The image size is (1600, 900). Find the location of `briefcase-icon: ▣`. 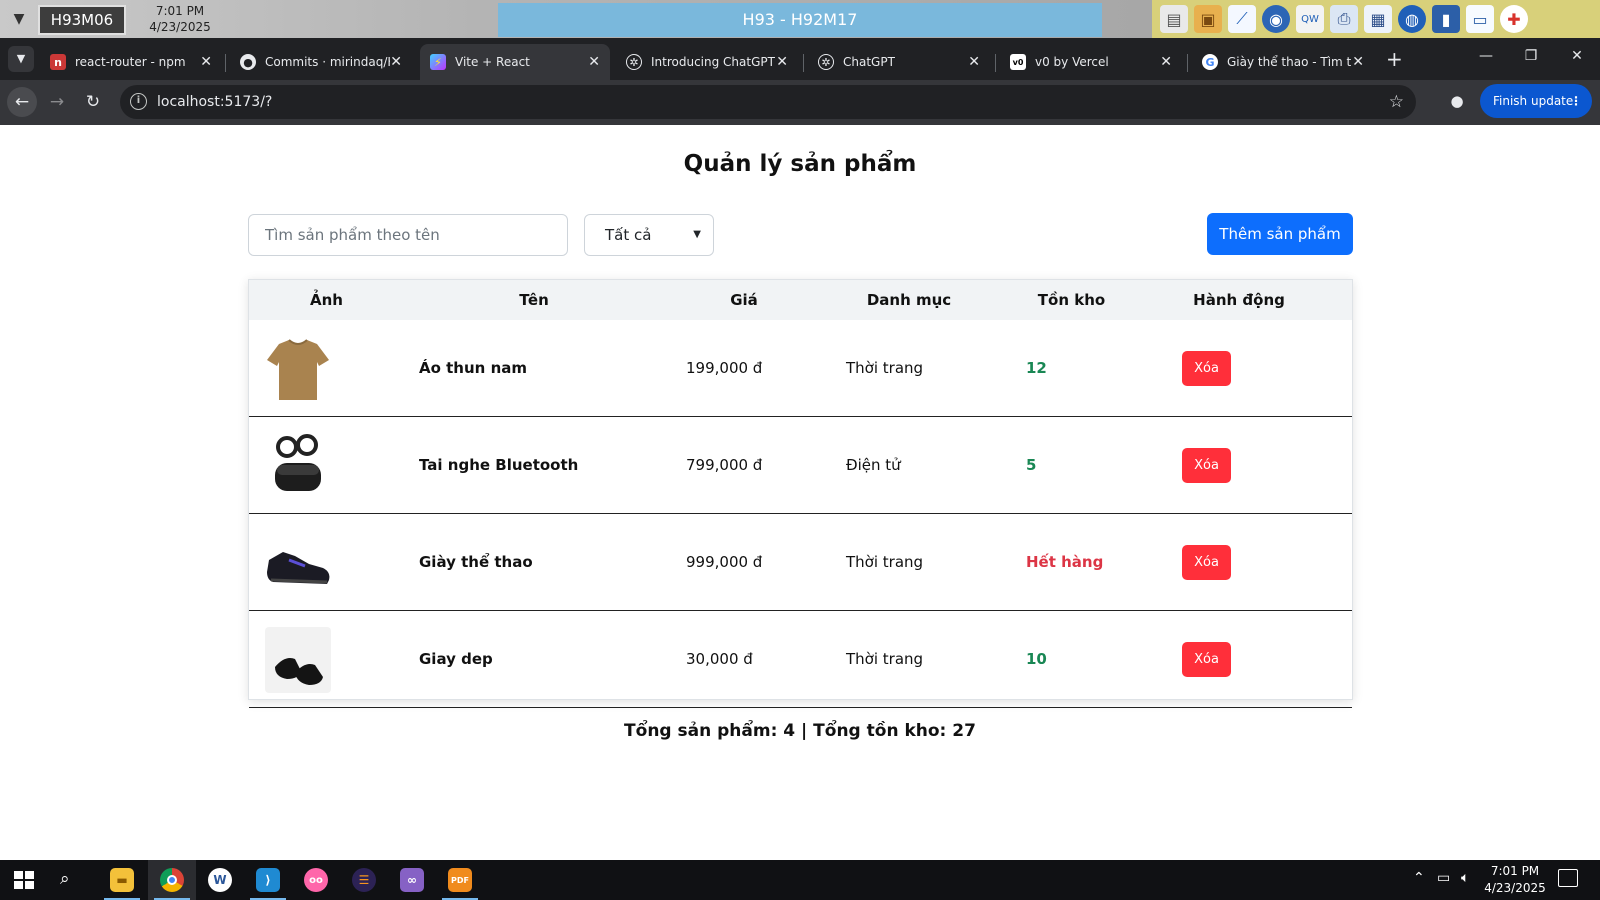

briefcase-icon: ▣ is located at coordinates (1208, 19).